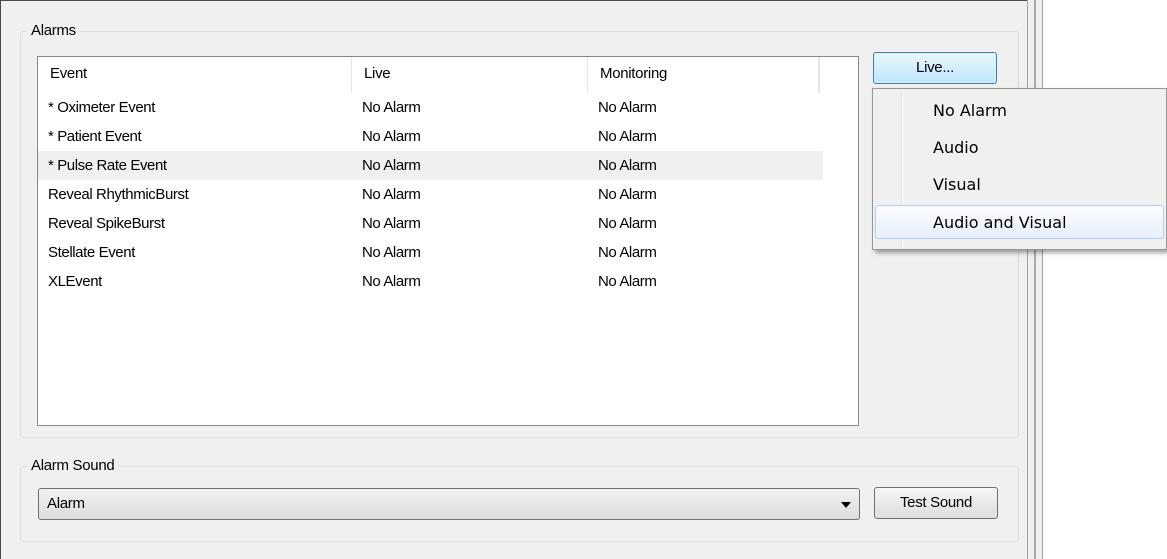 This screenshot has width=1167, height=559. What do you see at coordinates (73, 466) in the screenshot?
I see `alarm-sound-group-title: Alarm Sound` at bounding box center [73, 466].